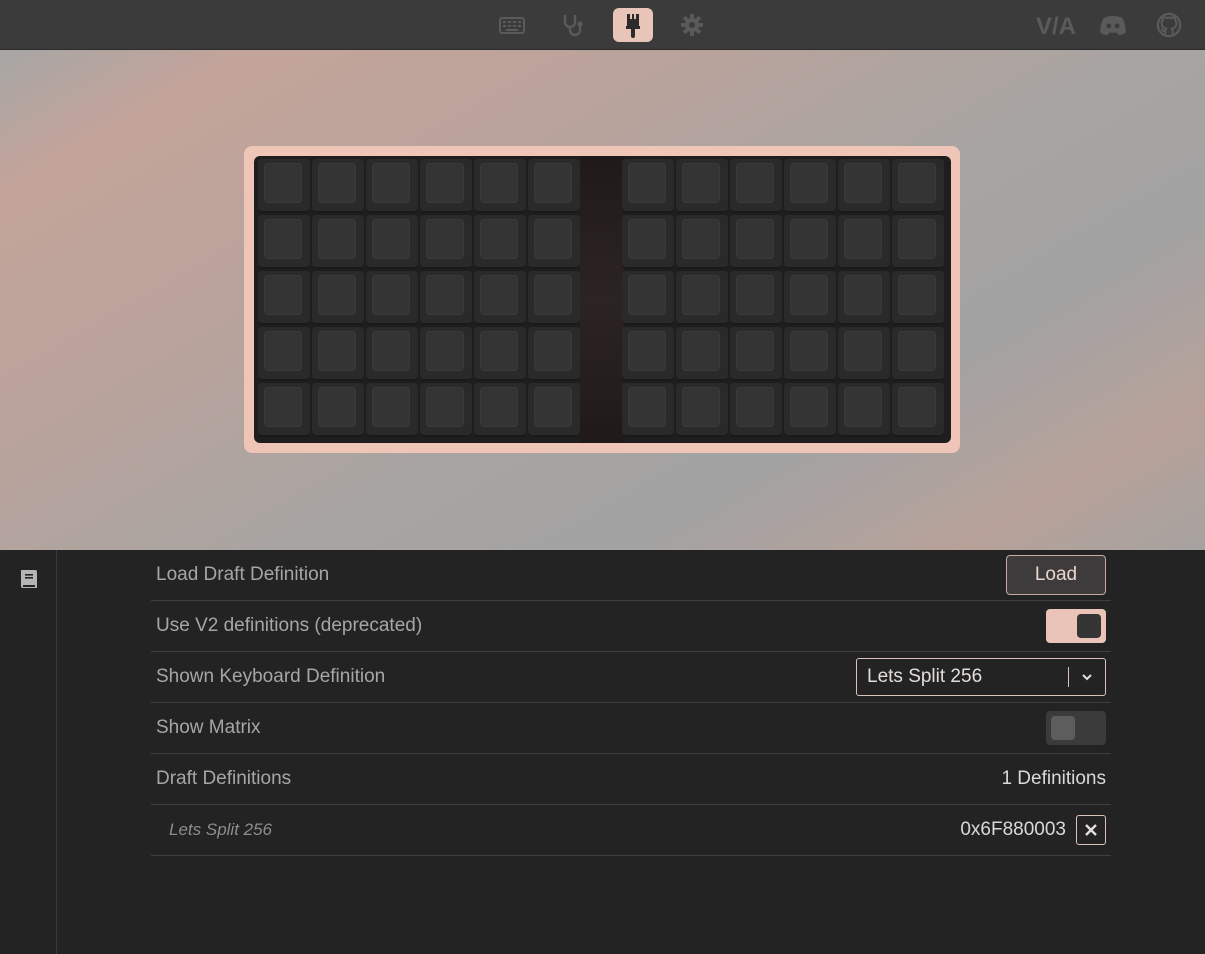  Describe the element at coordinates (631, 779) in the screenshot. I see `draft-definitions-row: Draft Definitions 1 Definitions` at that location.